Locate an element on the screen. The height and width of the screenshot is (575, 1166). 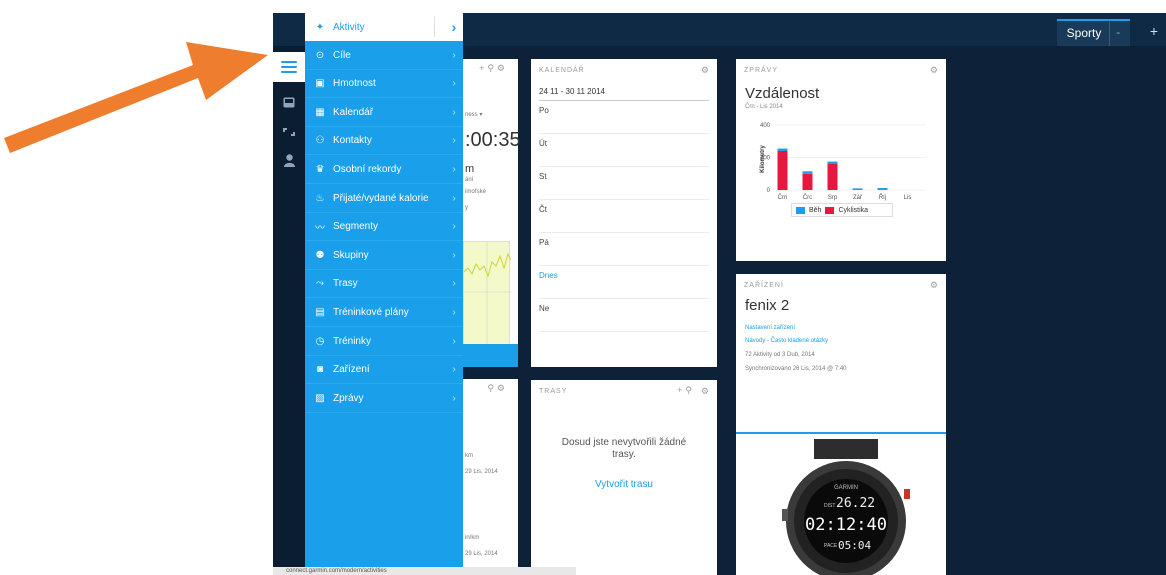
add-tab-button: + is located at coordinates (1154, 31).